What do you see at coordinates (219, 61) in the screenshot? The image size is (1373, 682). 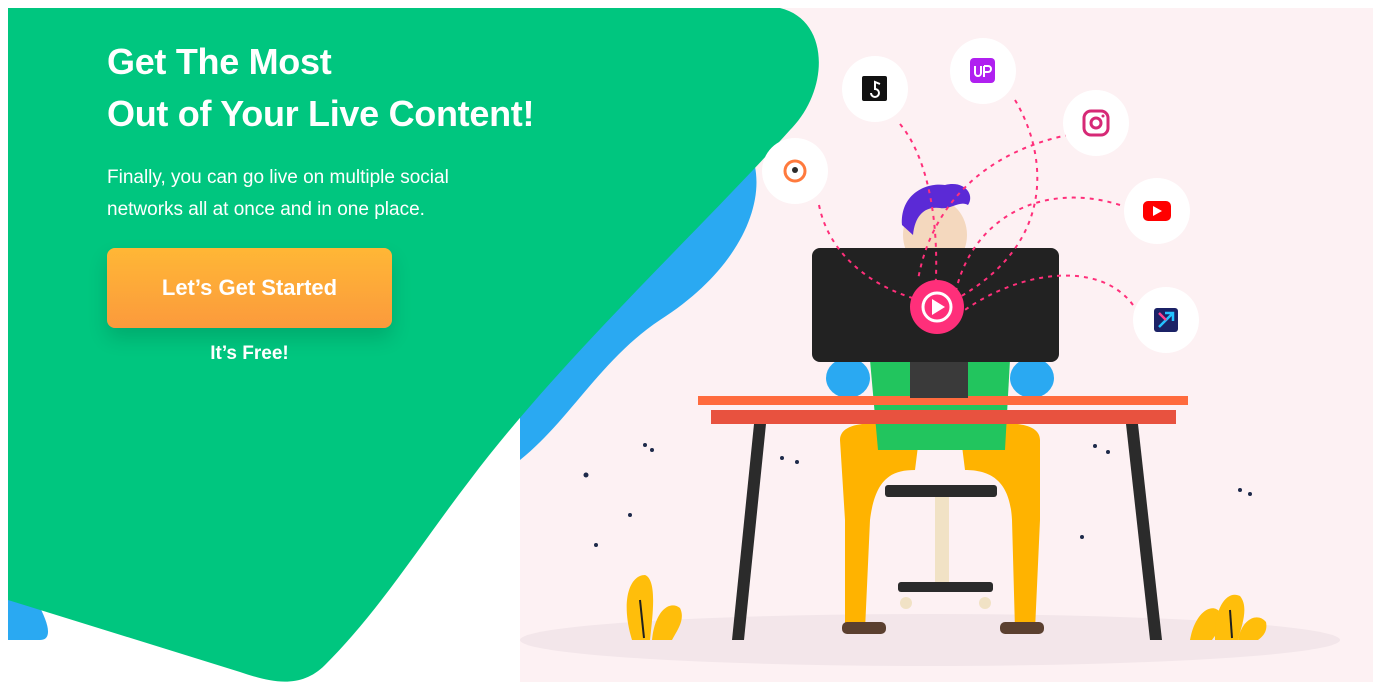 I see `hero-title-line-1: Get The Most` at bounding box center [219, 61].